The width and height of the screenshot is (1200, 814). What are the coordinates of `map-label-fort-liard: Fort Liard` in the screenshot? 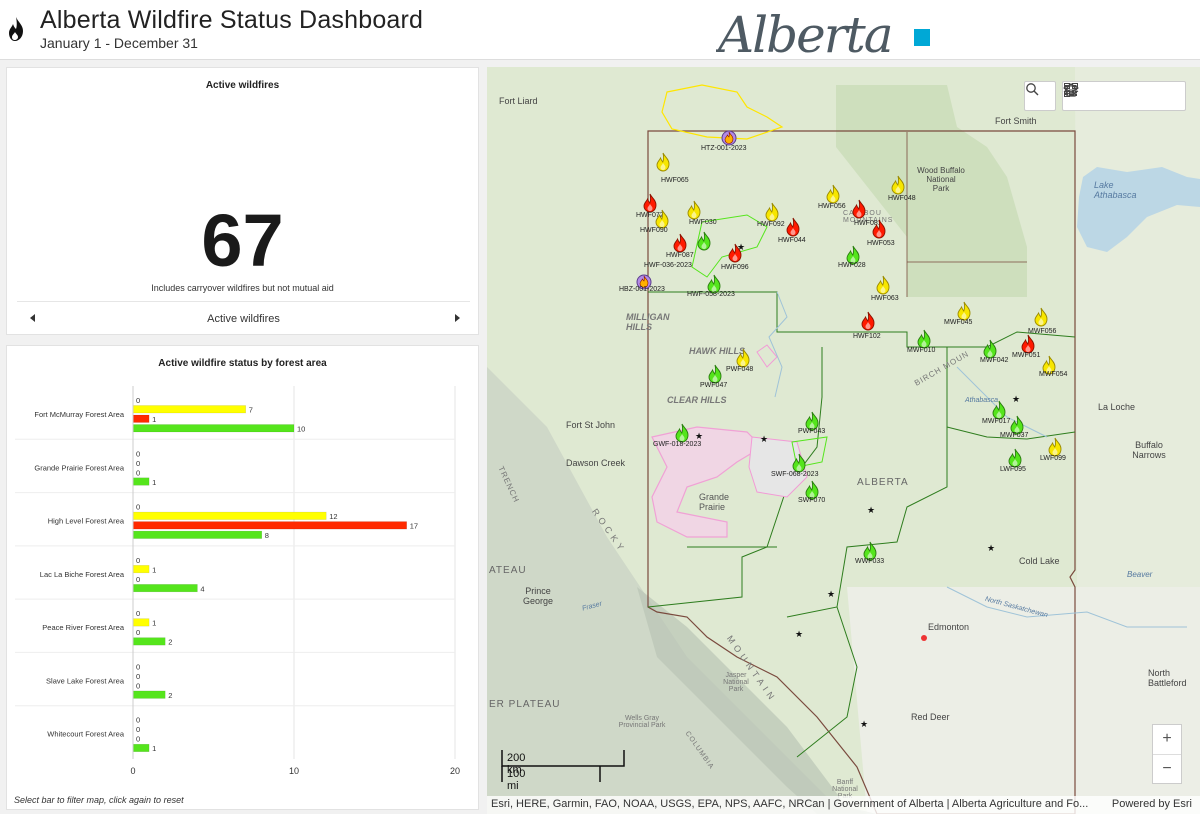 It's located at (518, 101).